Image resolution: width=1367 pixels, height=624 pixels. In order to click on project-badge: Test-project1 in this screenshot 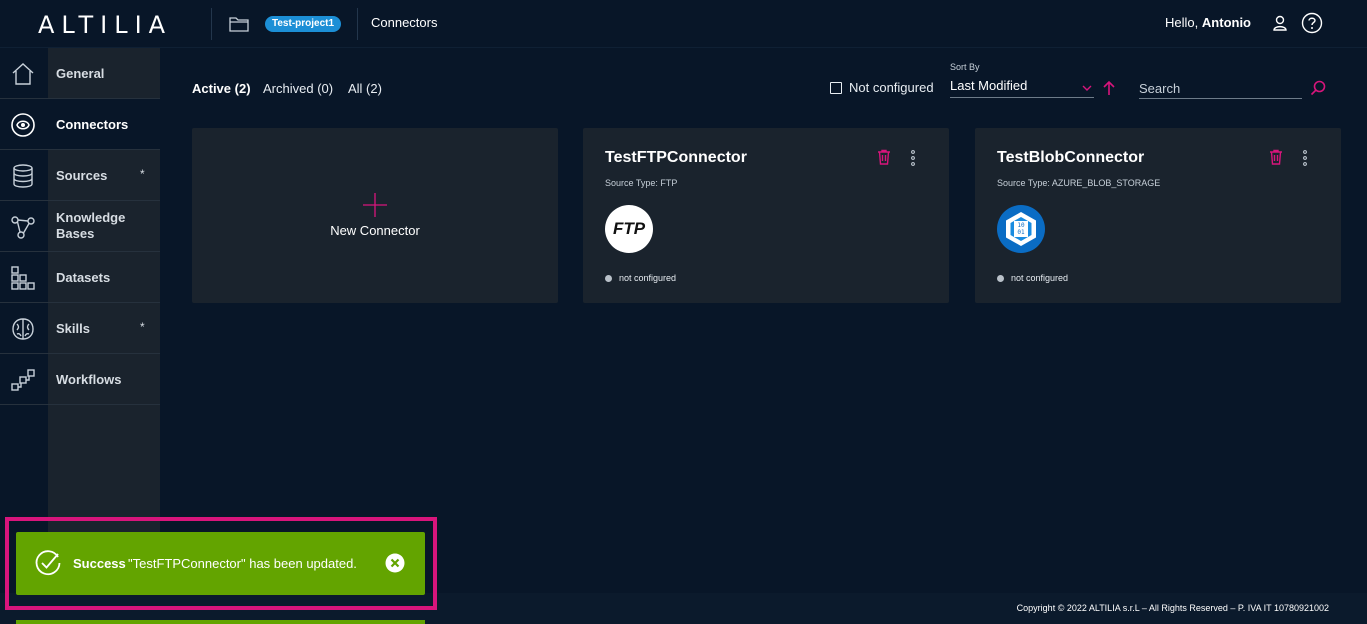, I will do `click(303, 24)`.